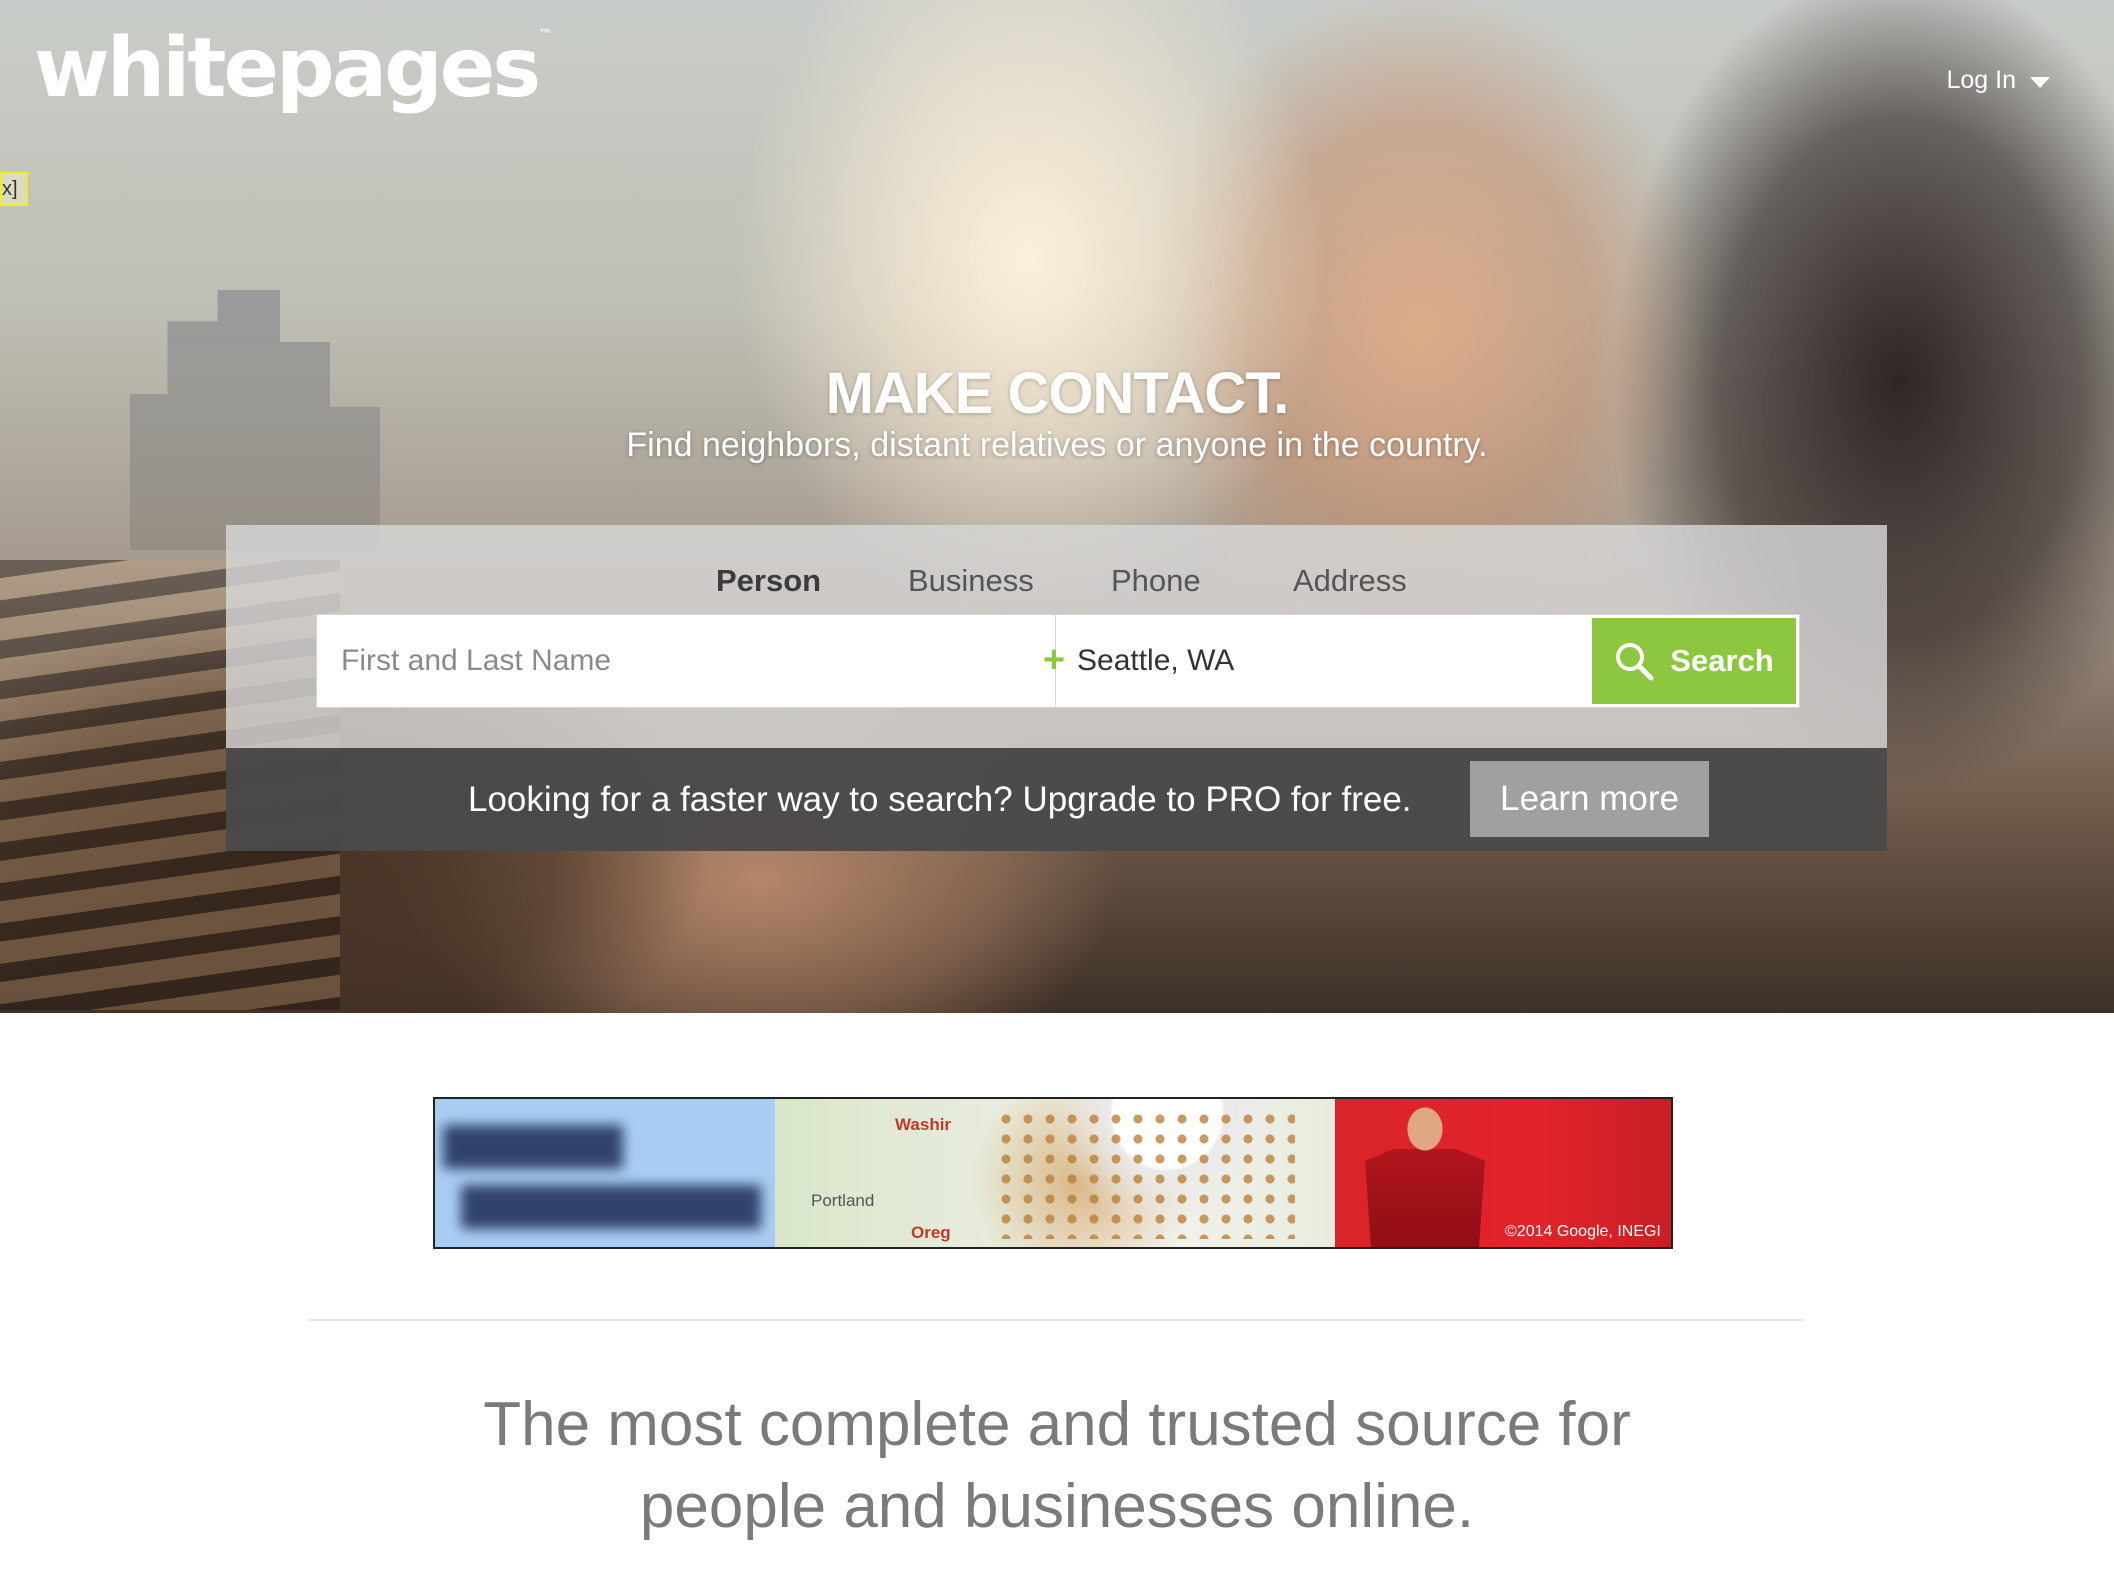  I want to click on whitepages-logo: whitepages™, so click(293, 69).